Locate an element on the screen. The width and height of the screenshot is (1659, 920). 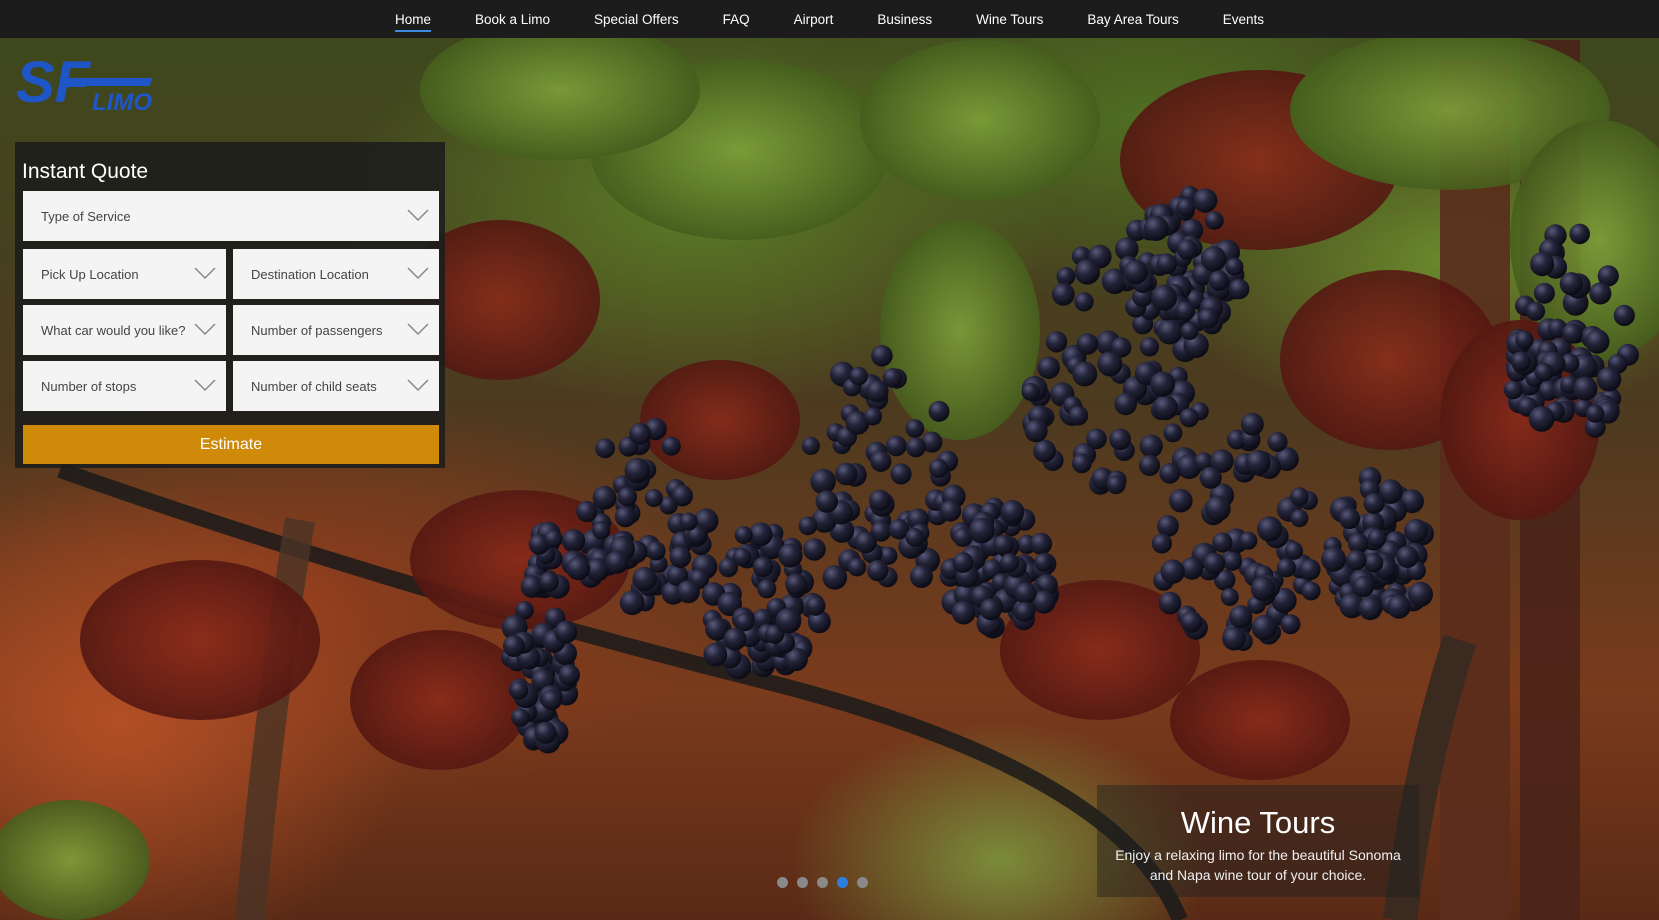
logo-sub-text: LIMO is located at coordinates (122, 102).